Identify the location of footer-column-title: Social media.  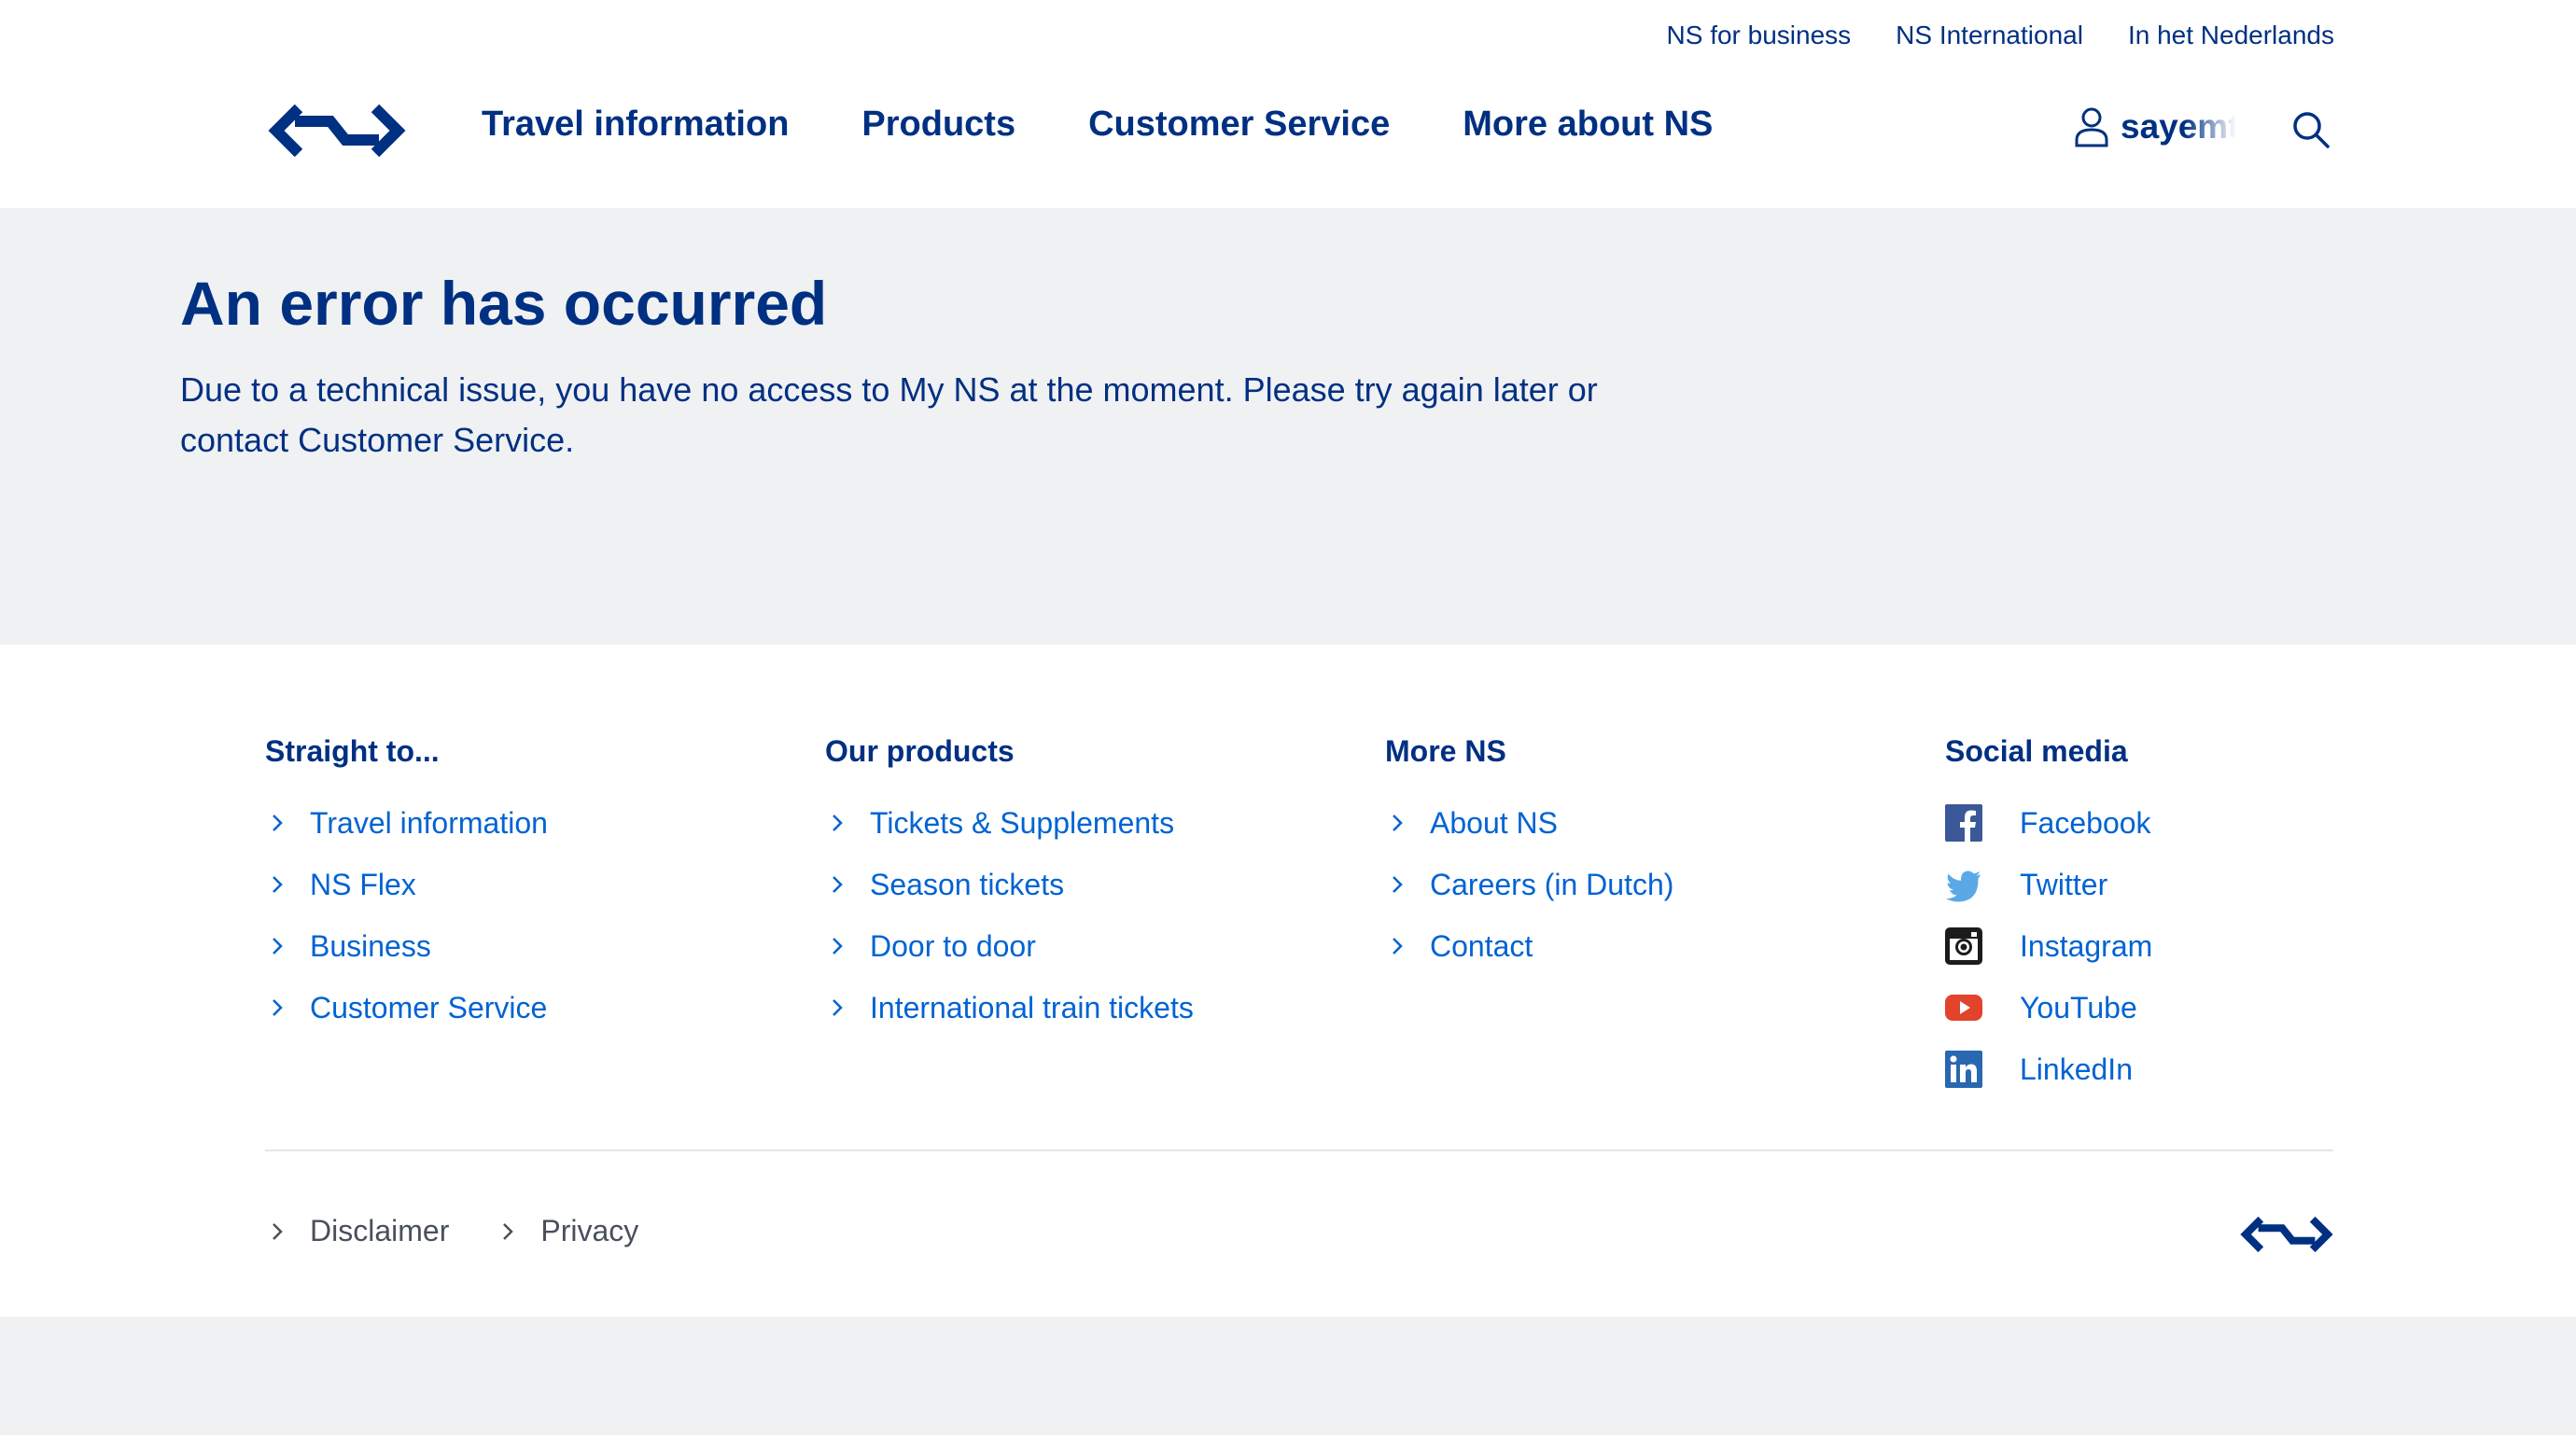
(2036, 751).